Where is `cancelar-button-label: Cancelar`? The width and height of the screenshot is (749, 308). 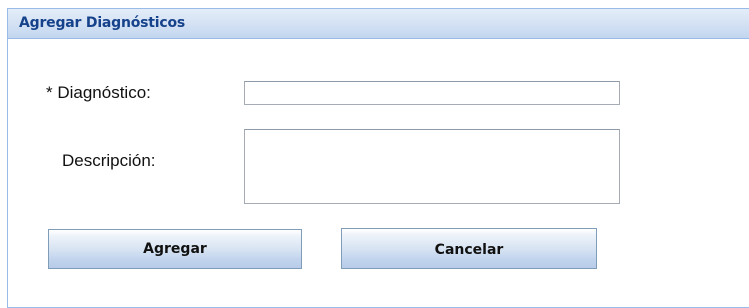
cancelar-button-label: Cancelar is located at coordinates (469, 250).